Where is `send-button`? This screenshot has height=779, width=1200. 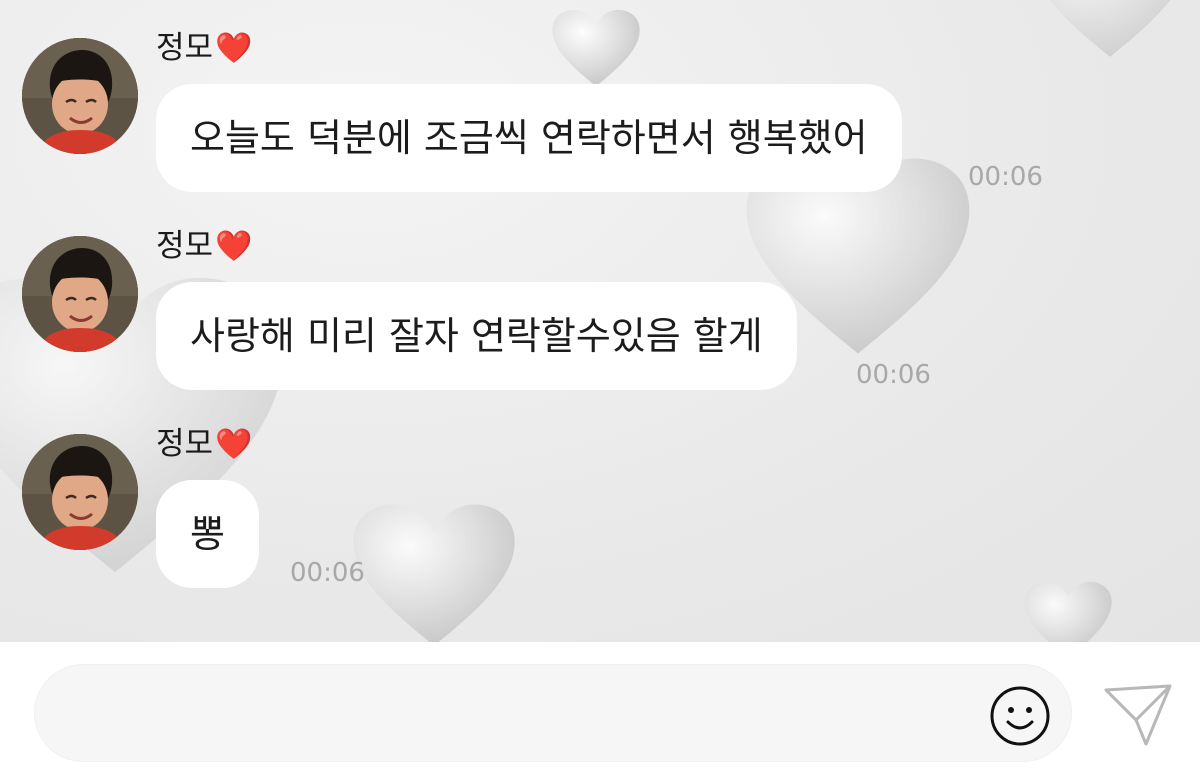
send-button is located at coordinates (1138, 716).